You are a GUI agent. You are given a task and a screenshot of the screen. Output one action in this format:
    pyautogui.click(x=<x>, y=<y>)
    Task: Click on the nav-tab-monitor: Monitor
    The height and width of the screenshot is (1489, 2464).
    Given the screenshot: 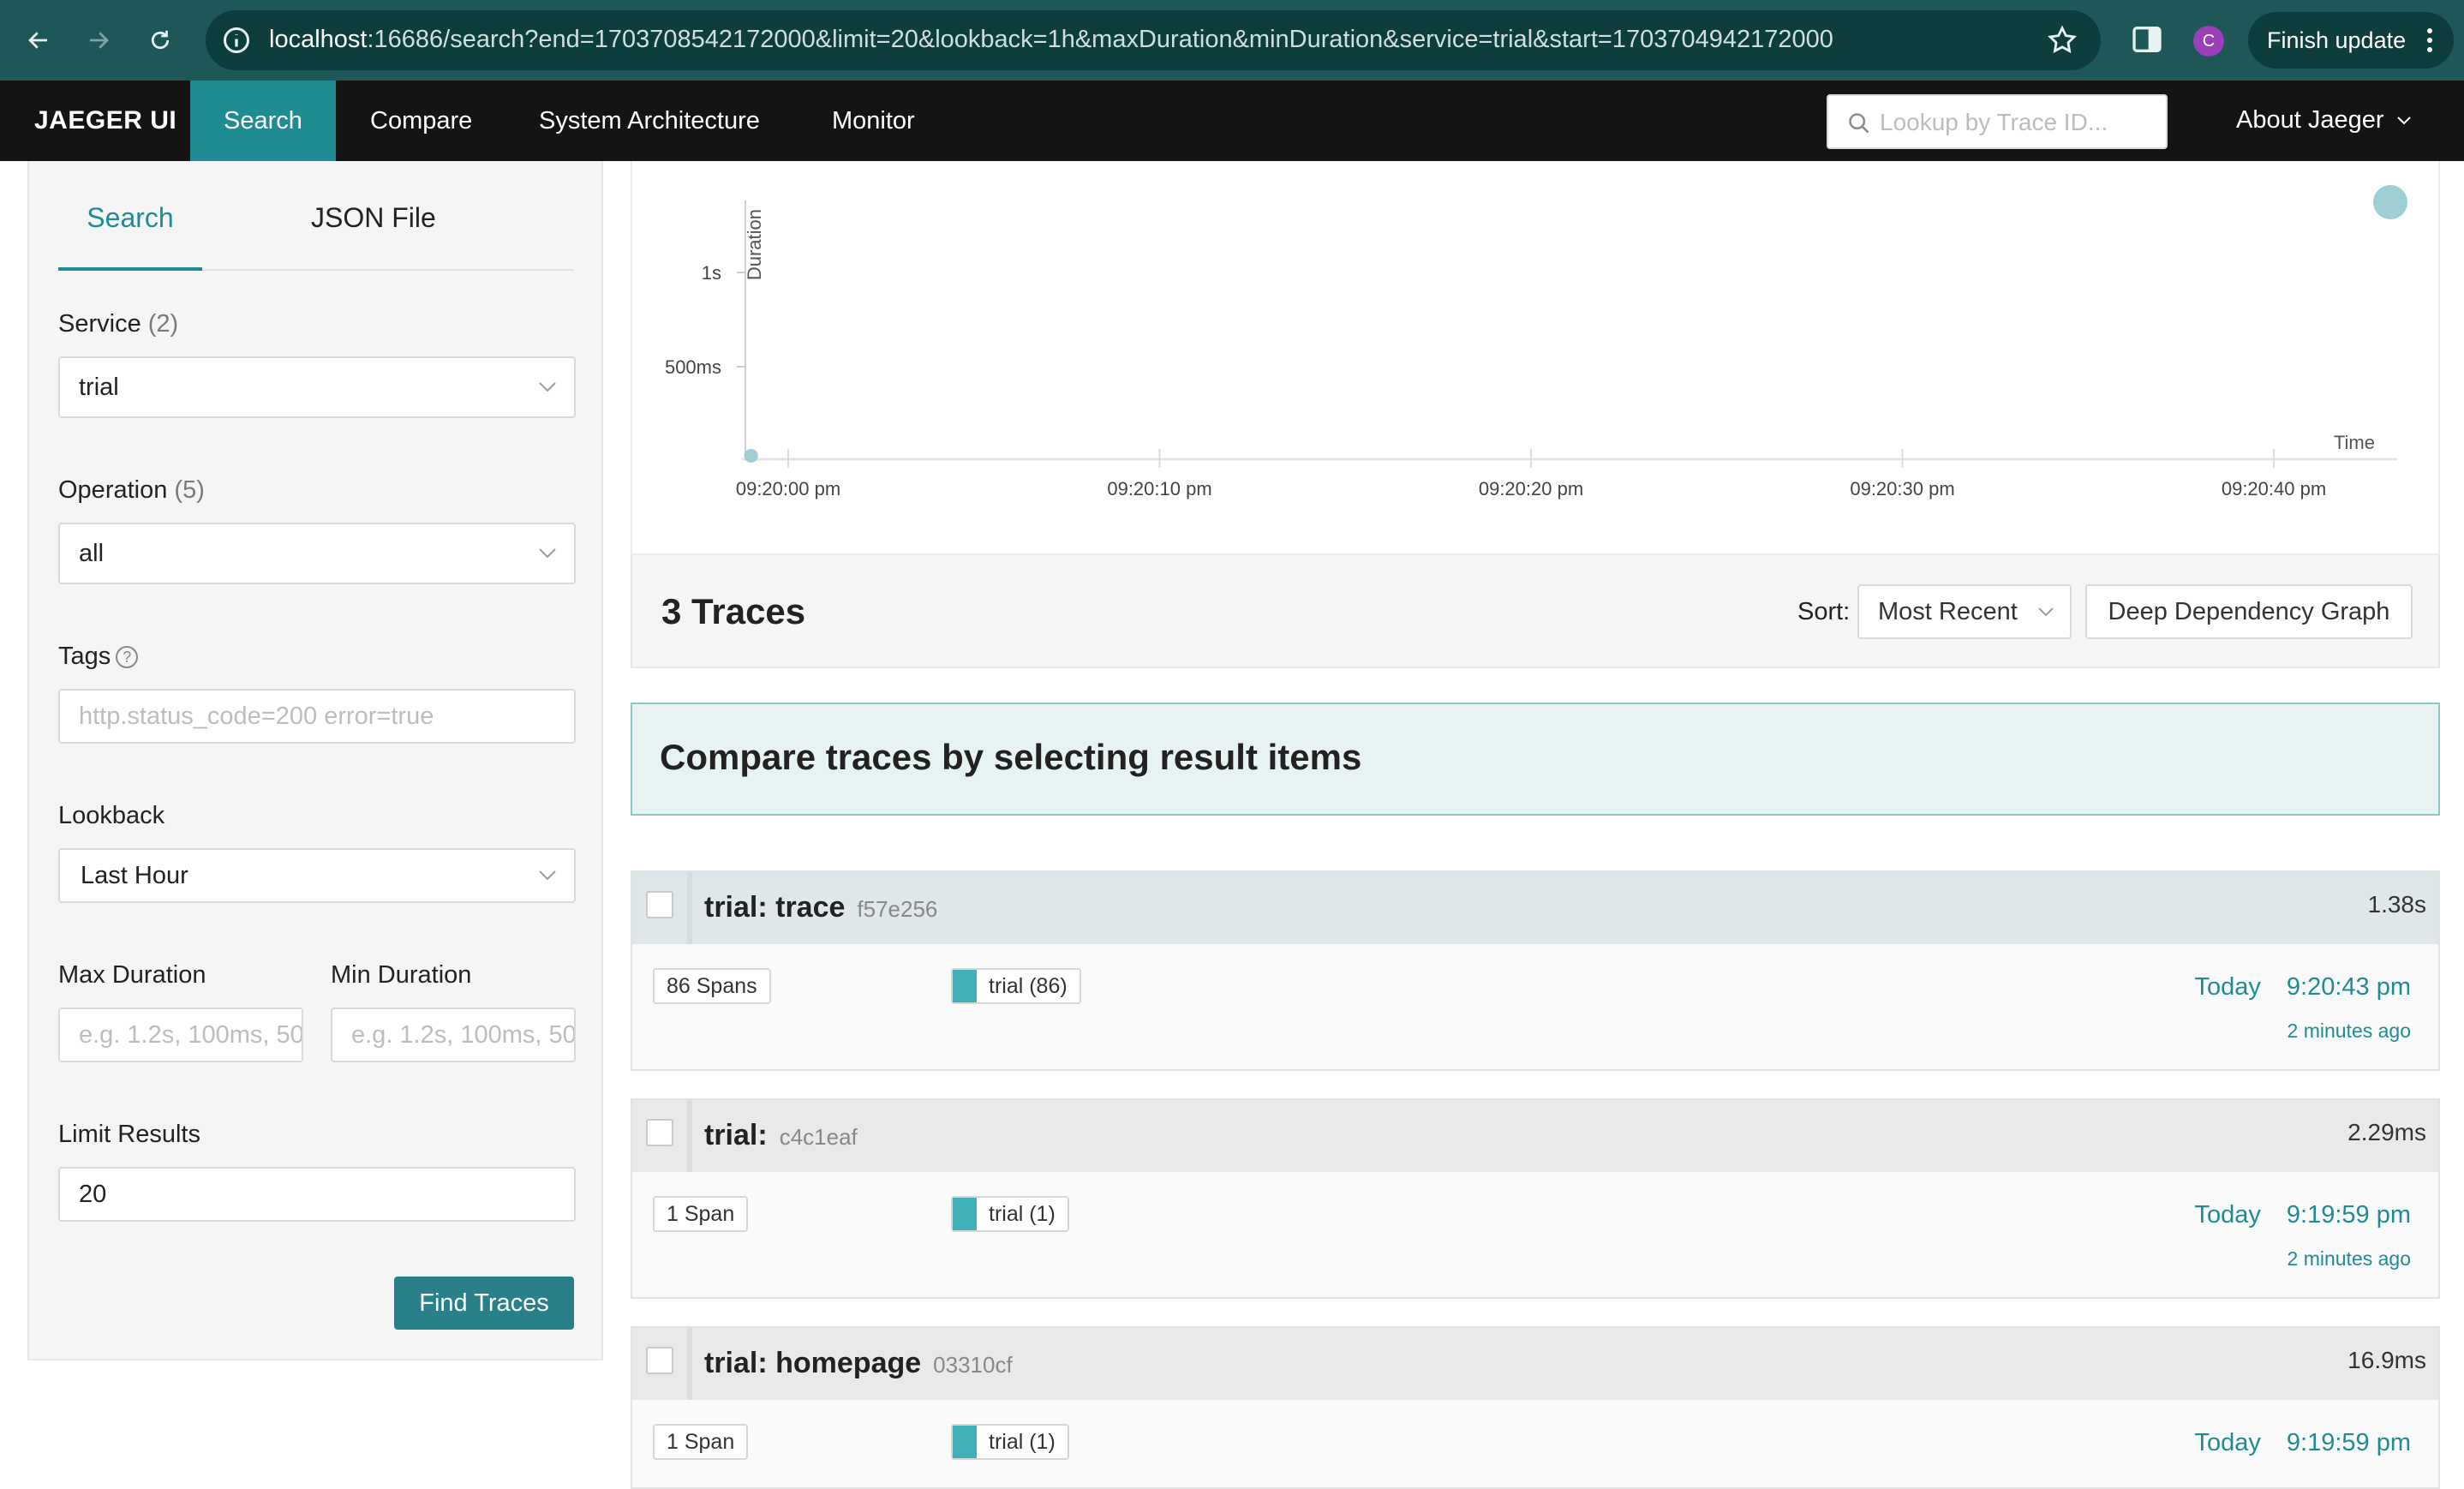 What is the action you would take?
    pyautogui.click(x=873, y=121)
    